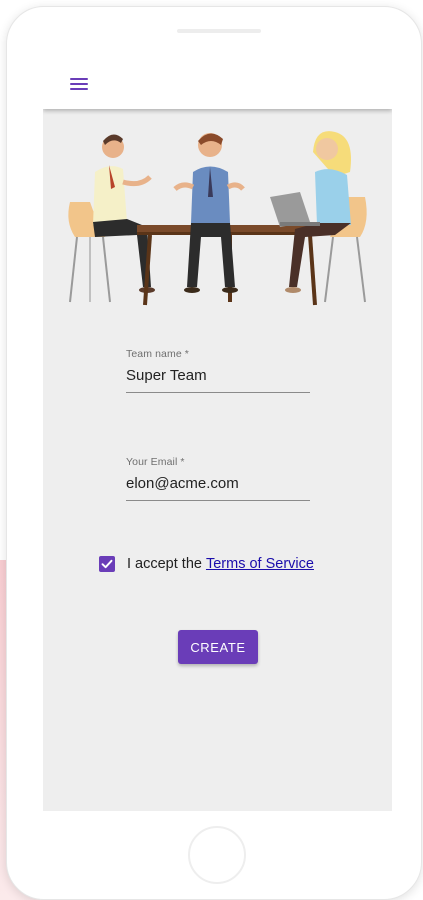  Describe the element at coordinates (157, 354) in the screenshot. I see `team-name-label: Team name *` at that location.